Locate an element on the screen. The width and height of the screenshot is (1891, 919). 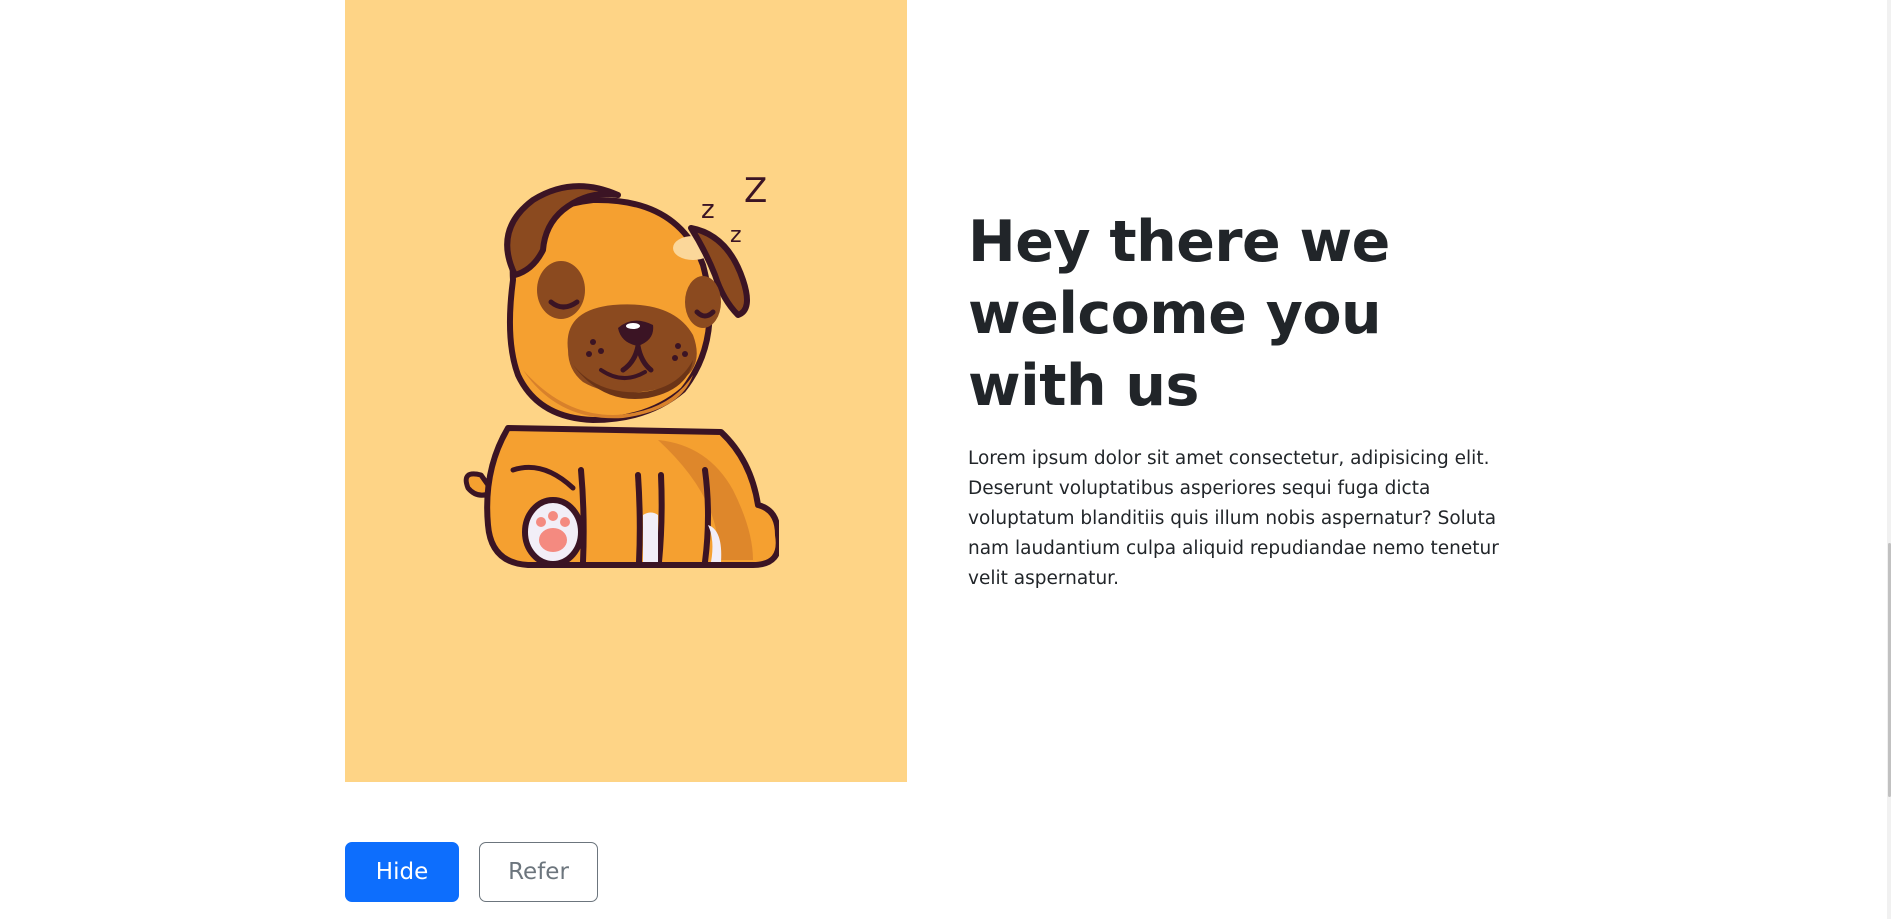
refer-button: Refer is located at coordinates (538, 872).